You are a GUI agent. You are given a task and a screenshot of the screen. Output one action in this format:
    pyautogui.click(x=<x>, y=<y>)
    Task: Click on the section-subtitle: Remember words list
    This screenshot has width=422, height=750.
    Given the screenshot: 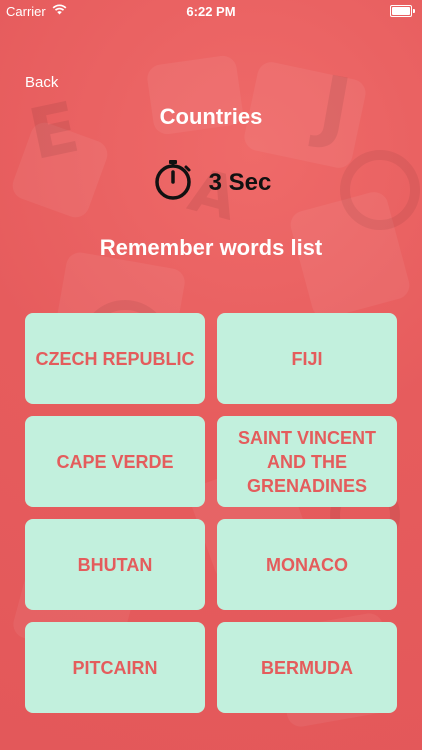 What is the action you would take?
    pyautogui.click(x=211, y=247)
    